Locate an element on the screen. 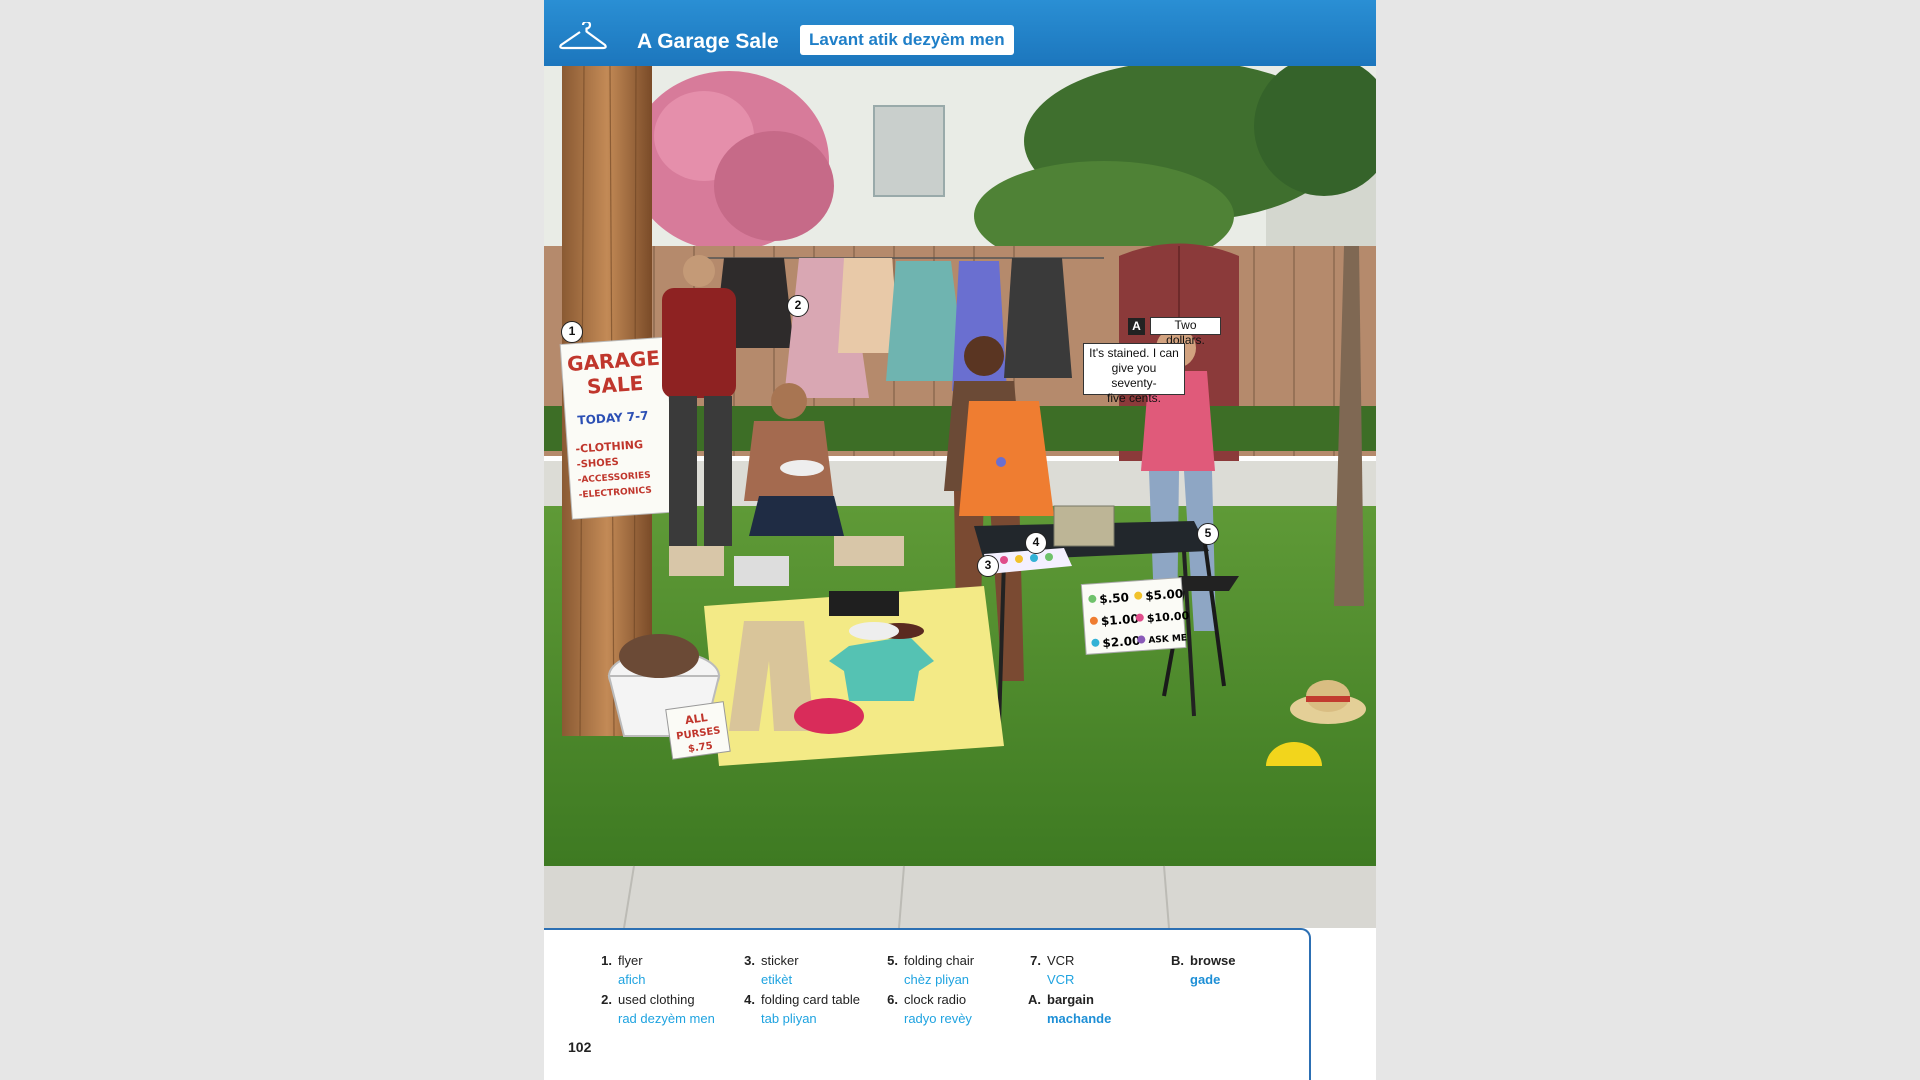 Image resolution: width=1920 pixels, height=1080 pixels. callout-5: 5 is located at coordinates (1208, 534).